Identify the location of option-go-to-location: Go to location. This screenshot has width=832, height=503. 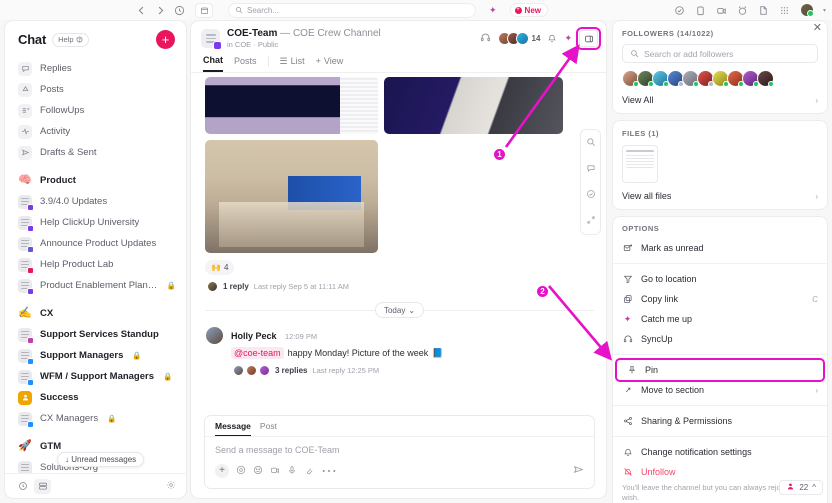
(720, 279).